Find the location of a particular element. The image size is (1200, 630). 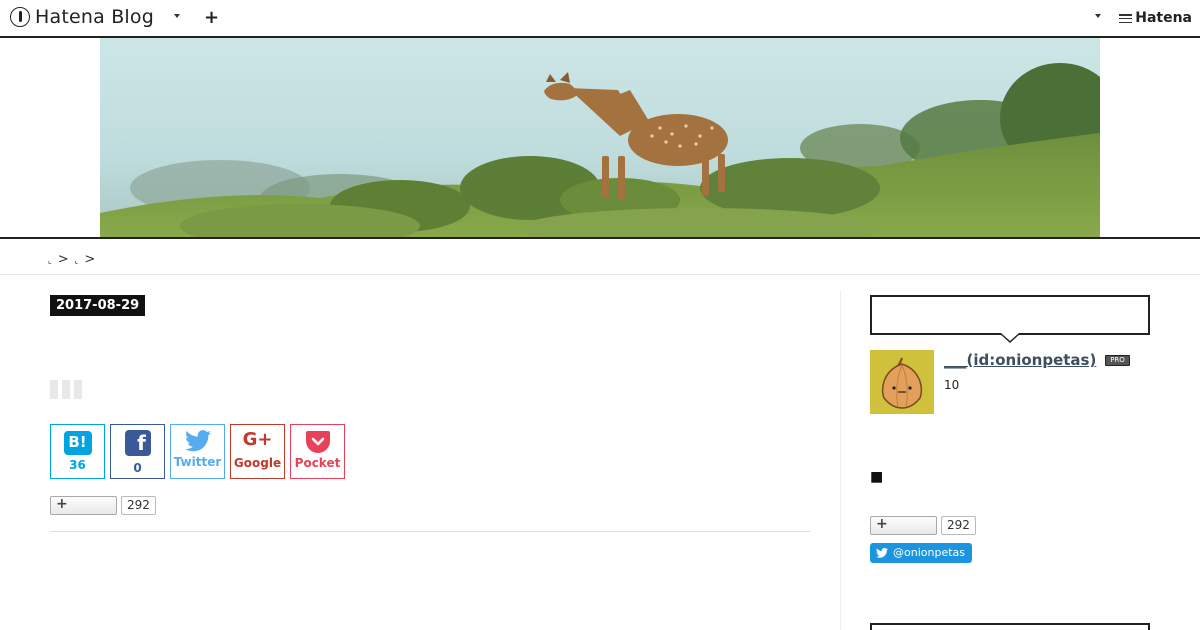

twitter-share-button: Twitter is located at coordinates (197, 451).